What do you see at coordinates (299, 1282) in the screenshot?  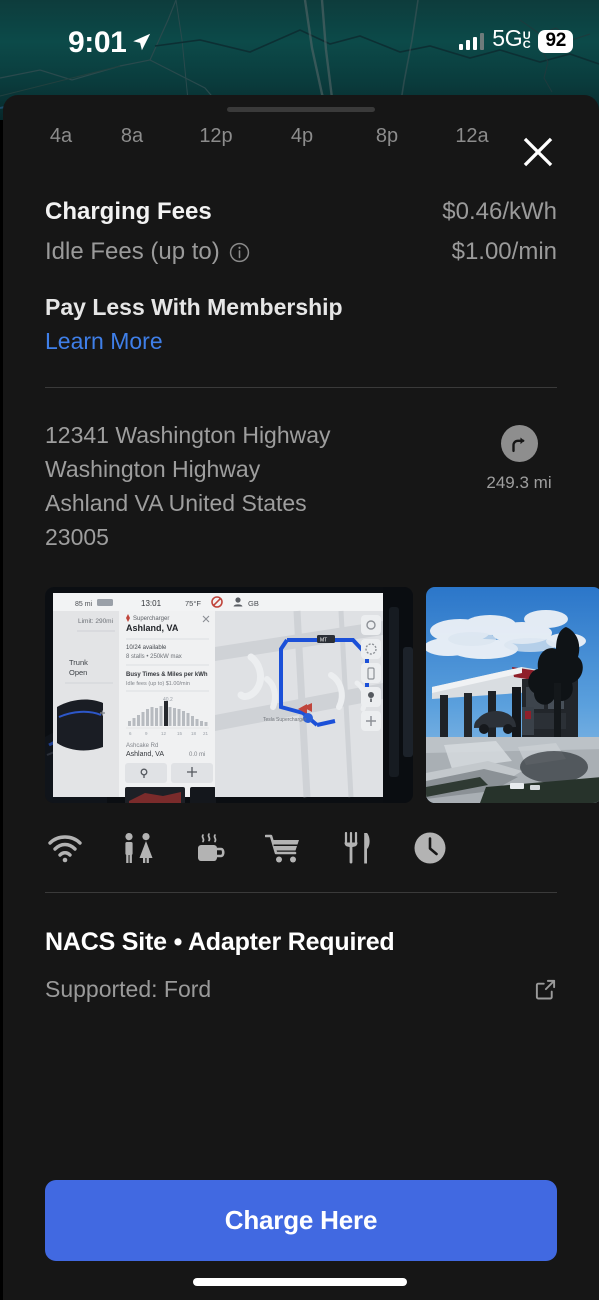 I see `home-indicator` at bounding box center [299, 1282].